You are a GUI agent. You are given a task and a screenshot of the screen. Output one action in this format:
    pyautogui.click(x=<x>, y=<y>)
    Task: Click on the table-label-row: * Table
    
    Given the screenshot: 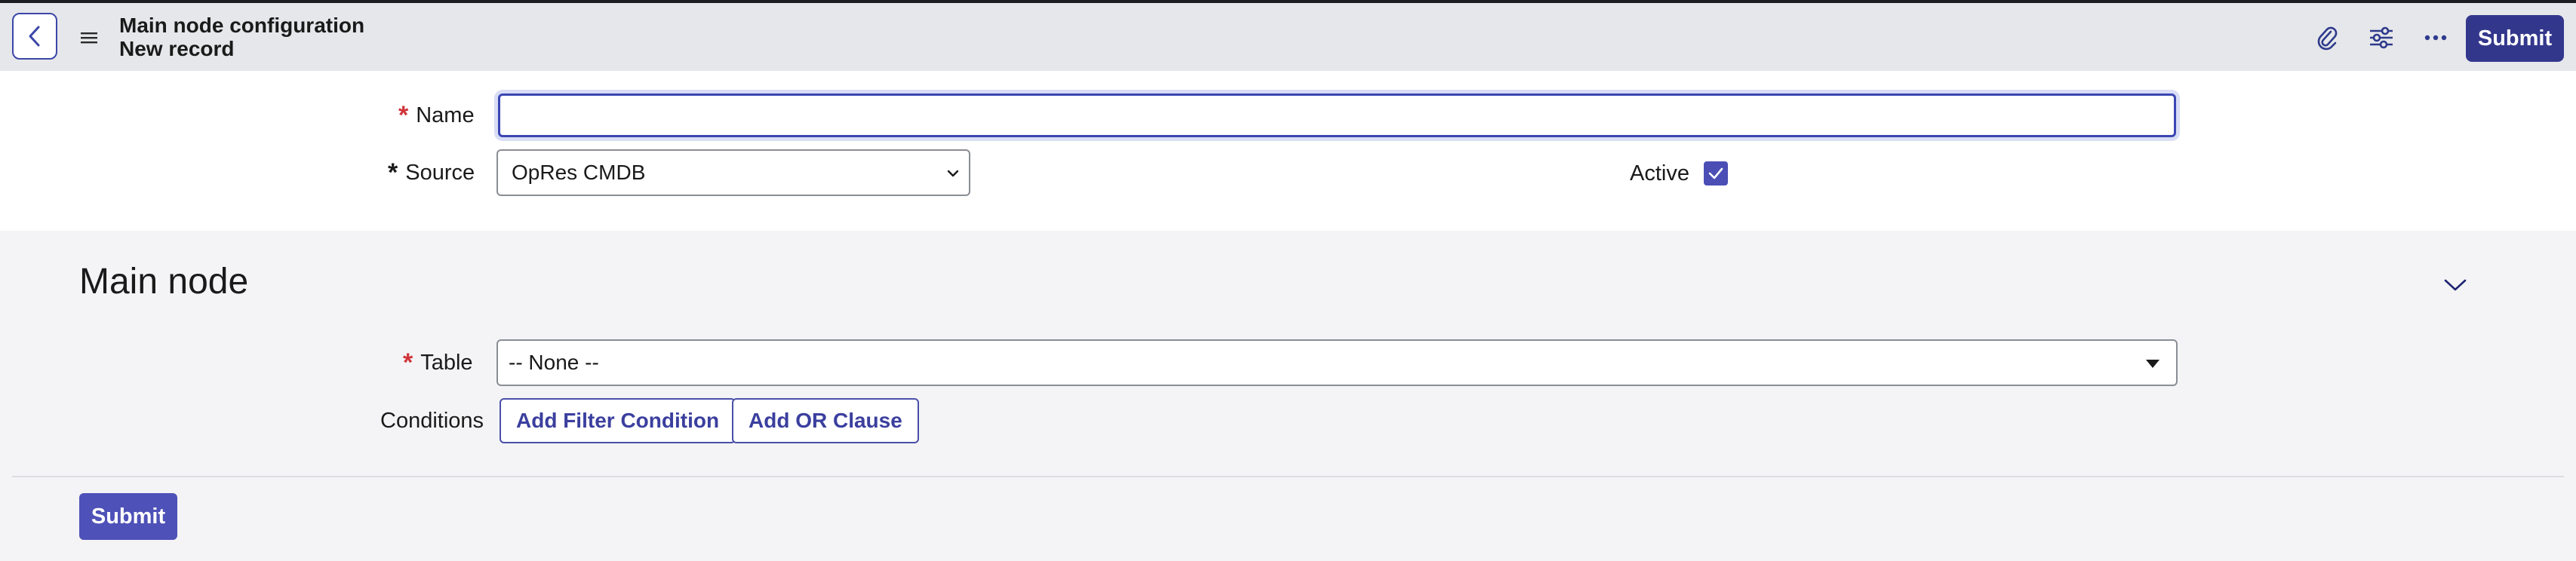 What is the action you would take?
    pyautogui.click(x=438, y=363)
    